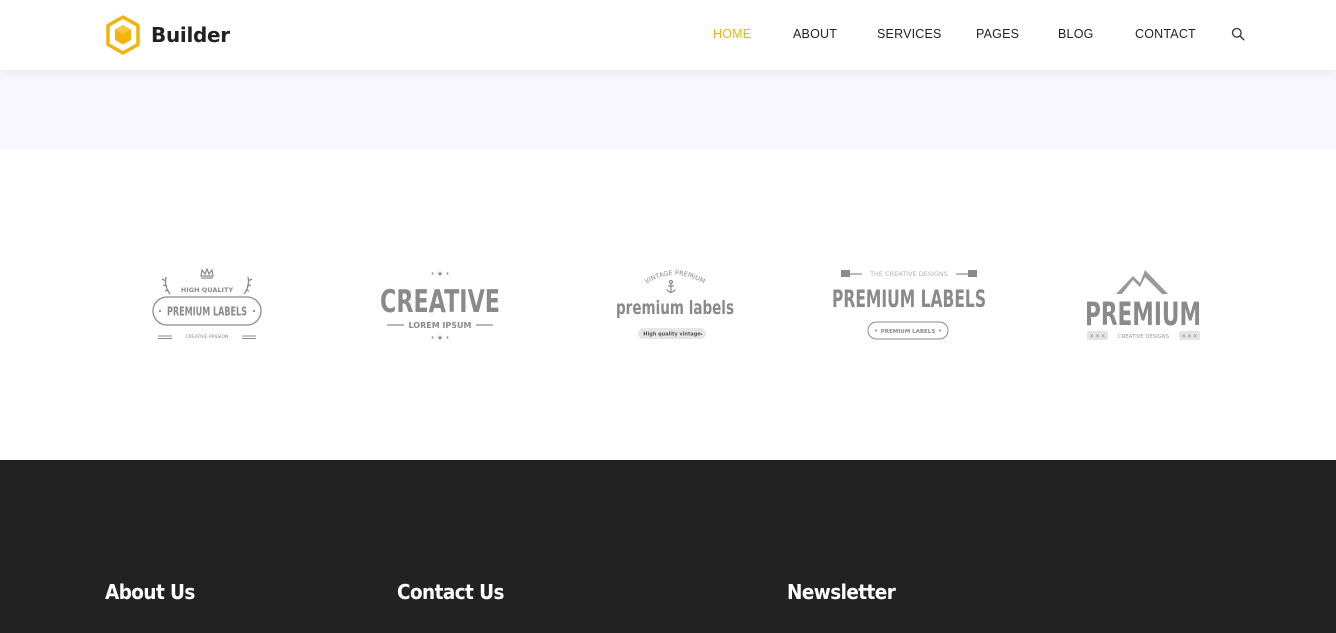 The height and width of the screenshot is (633, 1336). What do you see at coordinates (207, 337) in the screenshot?
I see `client-1-bottom-text: CREATIVE PASSION` at bounding box center [207, 337].